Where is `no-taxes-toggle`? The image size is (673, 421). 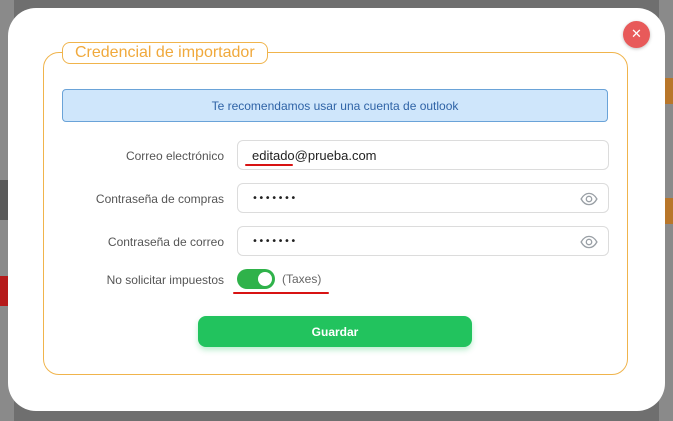
no-taxes-toggle is located at coordinates (256, 279).